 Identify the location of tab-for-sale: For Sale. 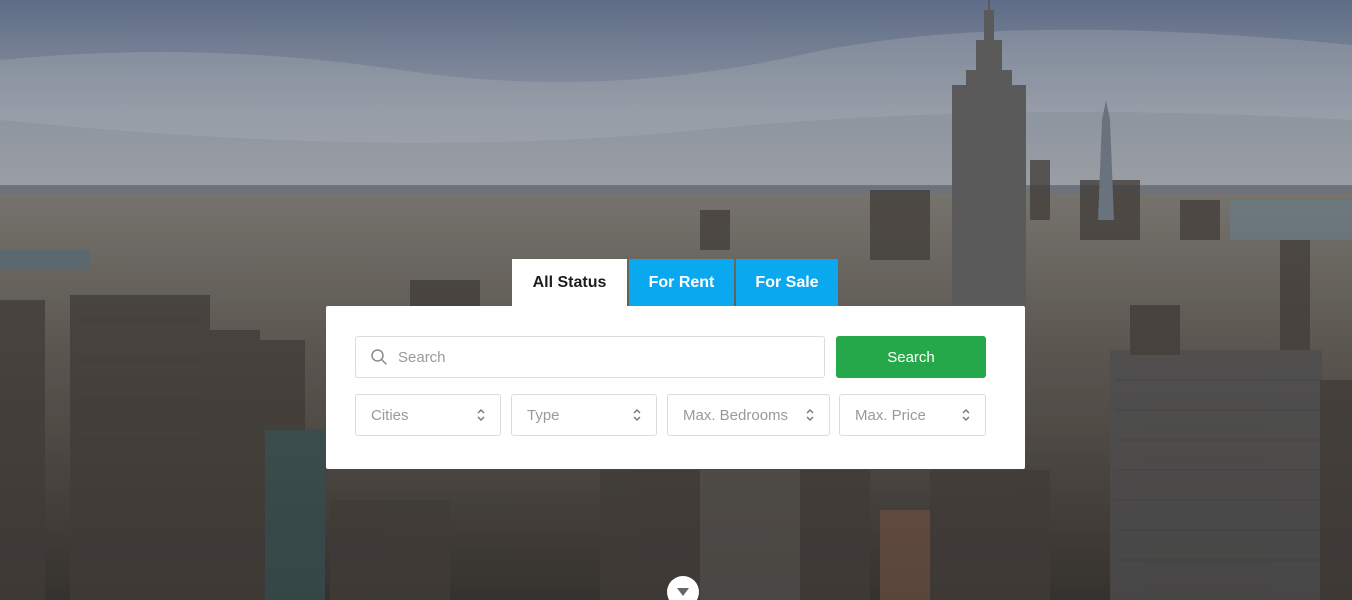
(787, 282).